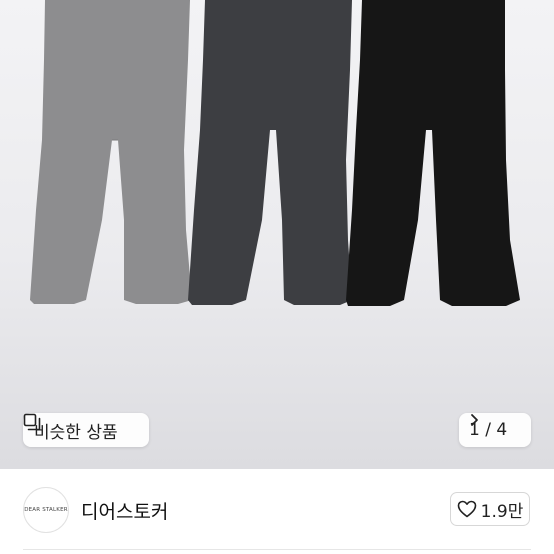 The image size is (554, 554). I want to click on seller-avatar: DEAR STALKER, so click(46, 510).